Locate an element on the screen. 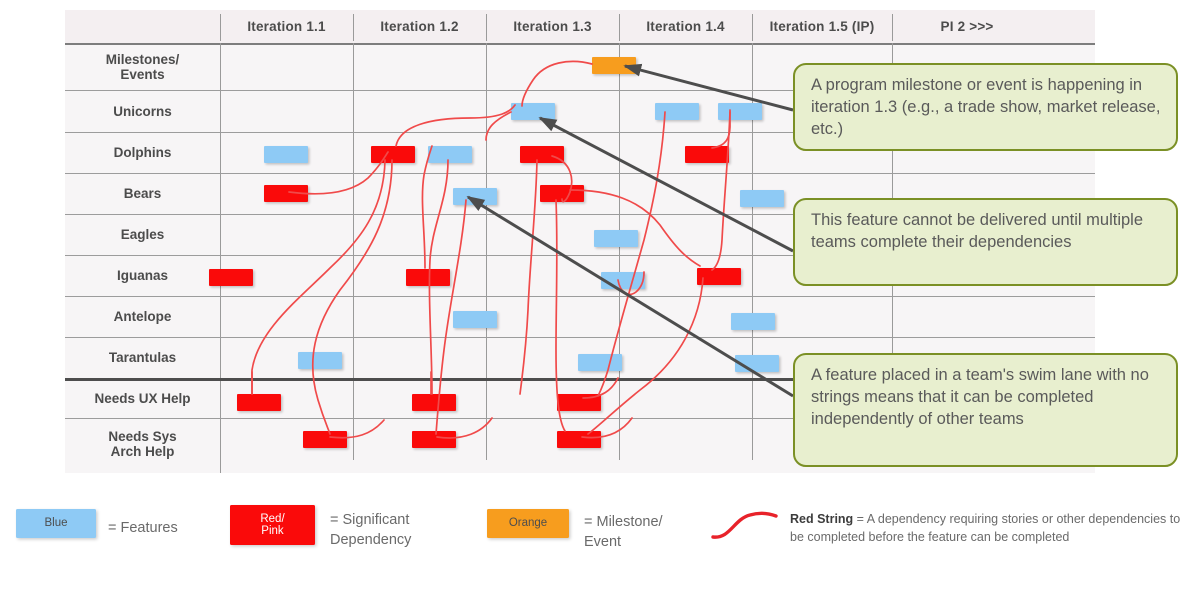  feature-card-orange is located at coordinates (614, 65).